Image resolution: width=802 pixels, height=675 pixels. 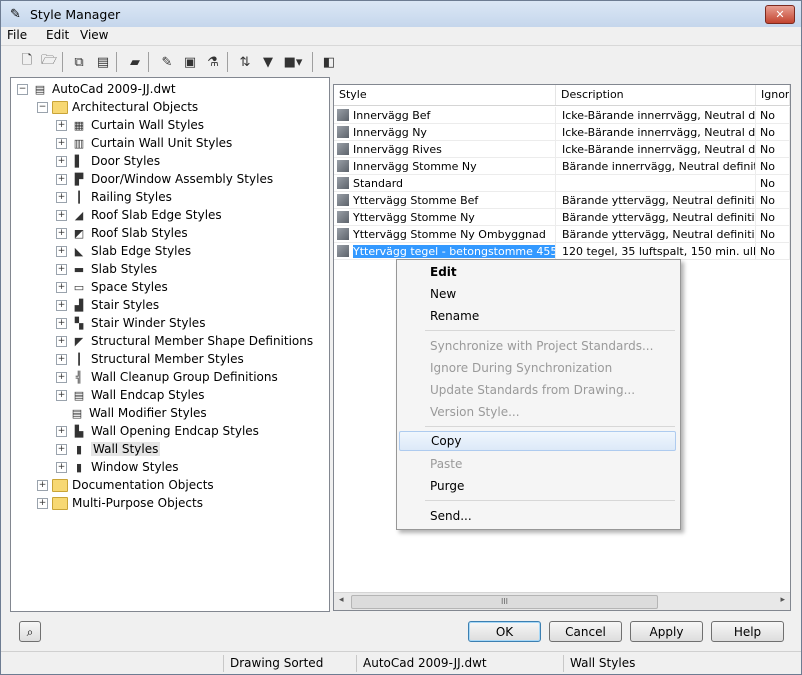 What do you see at coordinates (537, 272) in the screenshot?
I see `menu-item-edit: Edit` at bounding box center [537, 272].